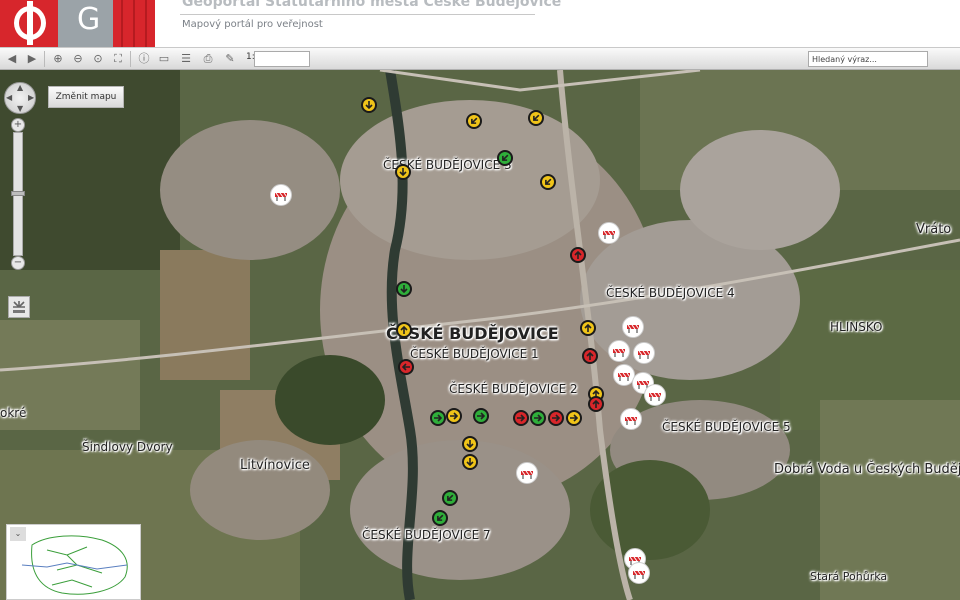 Image resolution: width=960 pixels, height=600 pixels. What do you see at coordinates (18, 125) in the screenshot?
I see `zoom-in-button: +` at bounding box center [18, 125].